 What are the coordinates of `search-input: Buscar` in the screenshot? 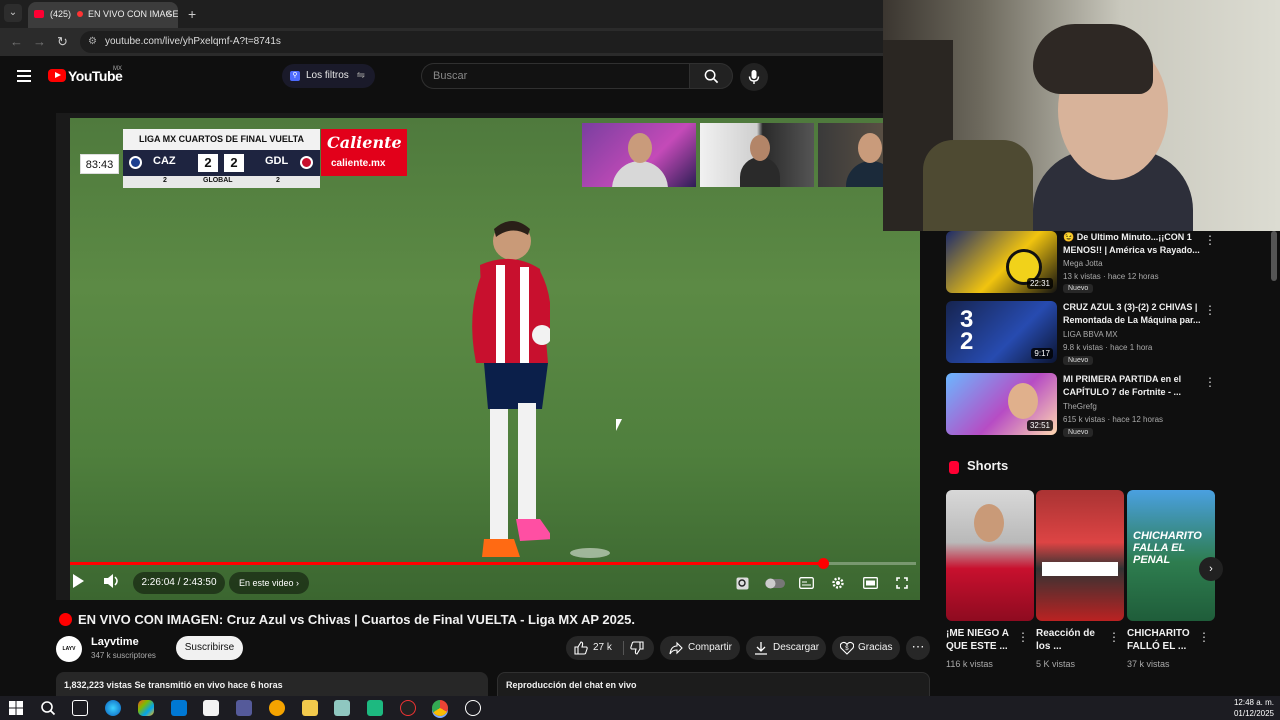 It's located at (555, 76).